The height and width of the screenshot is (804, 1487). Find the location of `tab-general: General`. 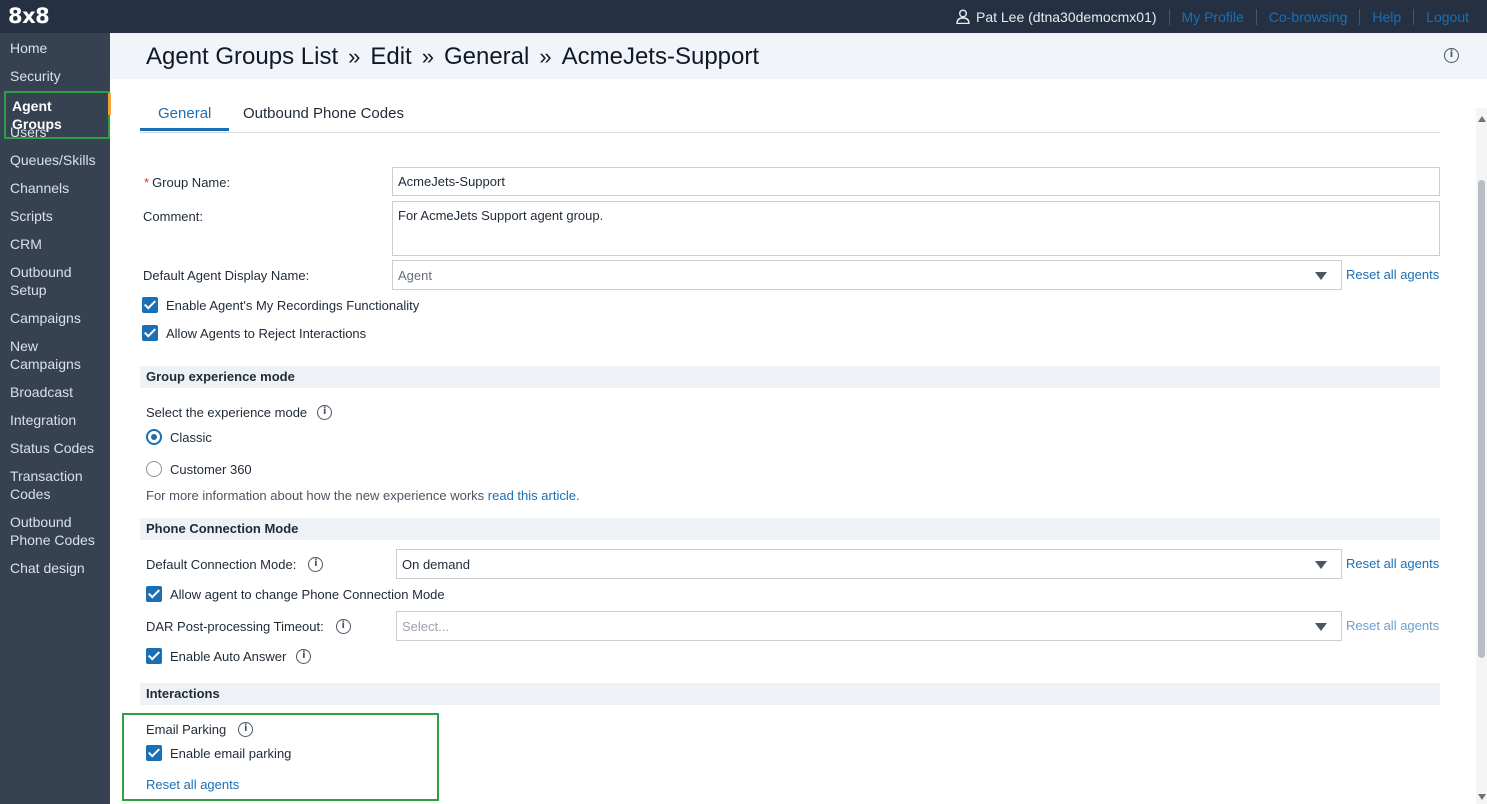

tab-general: General is located at coordinates (184, 118).